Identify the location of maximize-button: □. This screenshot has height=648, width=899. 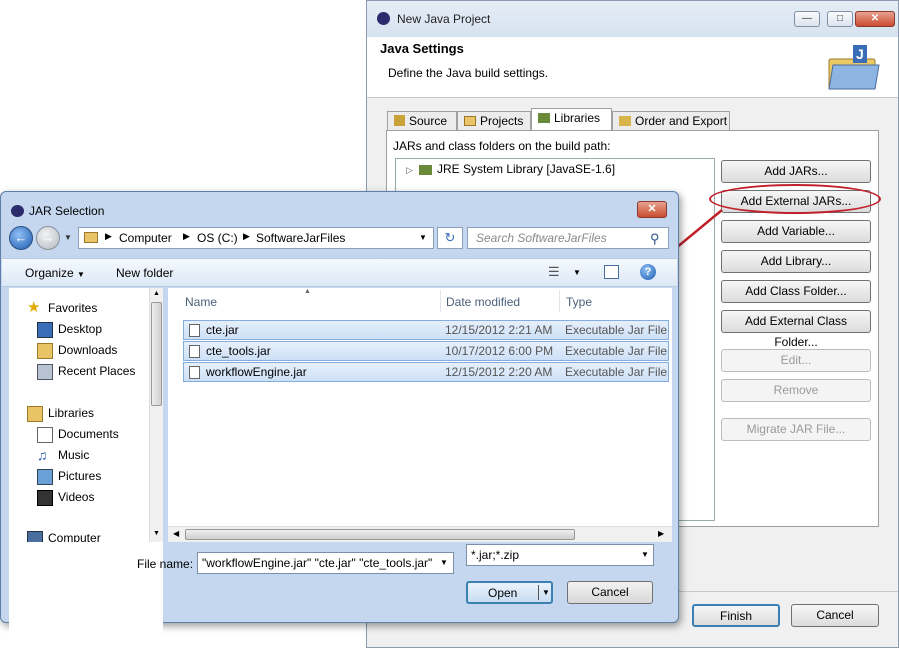
(840, 19).